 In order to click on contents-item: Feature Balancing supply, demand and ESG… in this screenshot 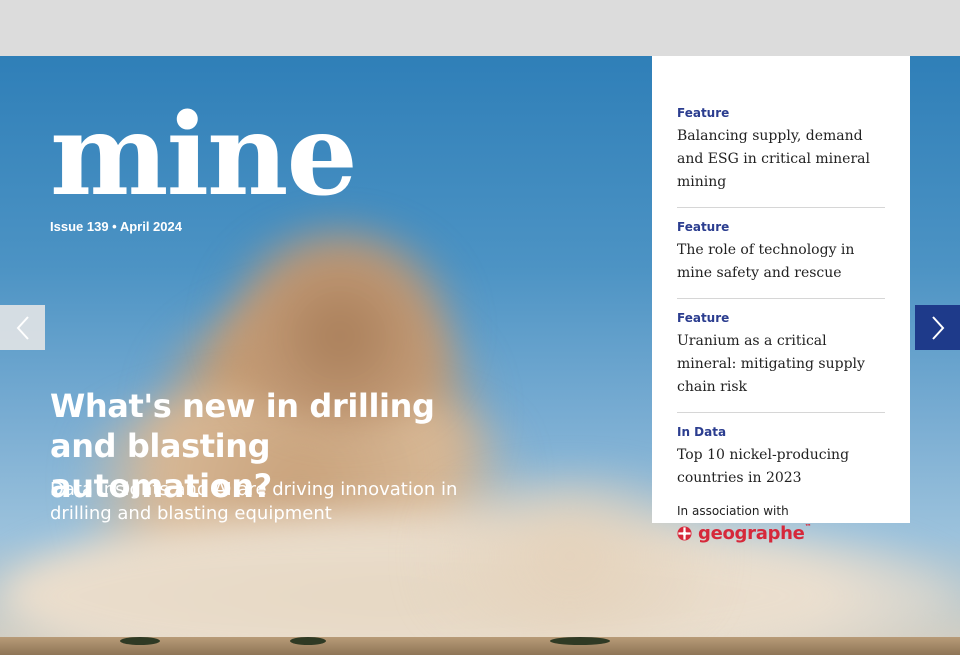, I will do `click(781, 157)`.